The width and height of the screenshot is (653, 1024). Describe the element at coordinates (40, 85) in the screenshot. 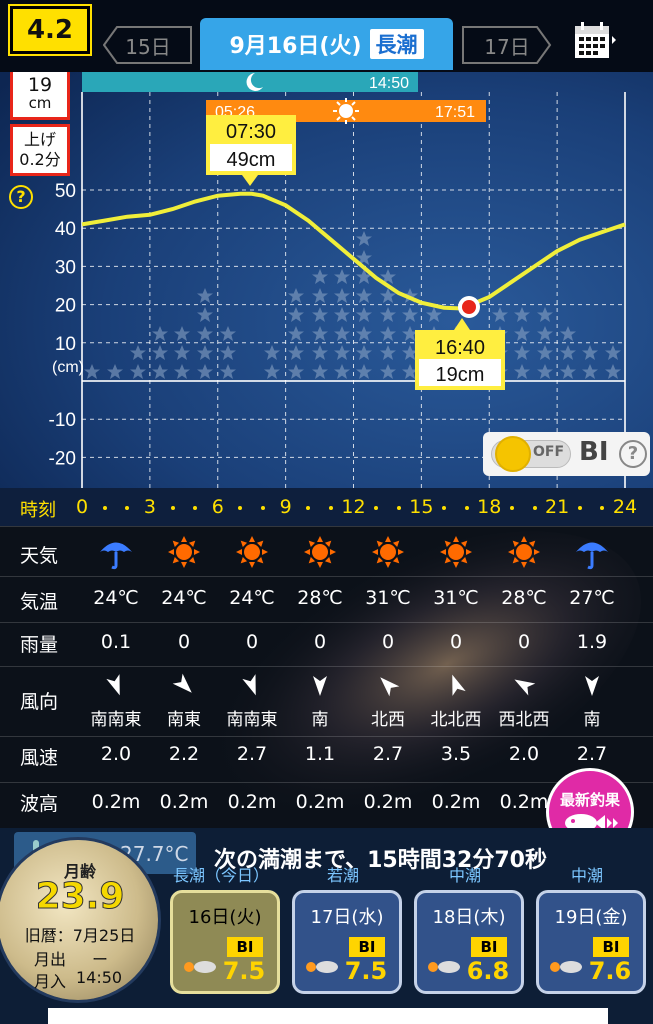

I see `current-height: 19` at that location.